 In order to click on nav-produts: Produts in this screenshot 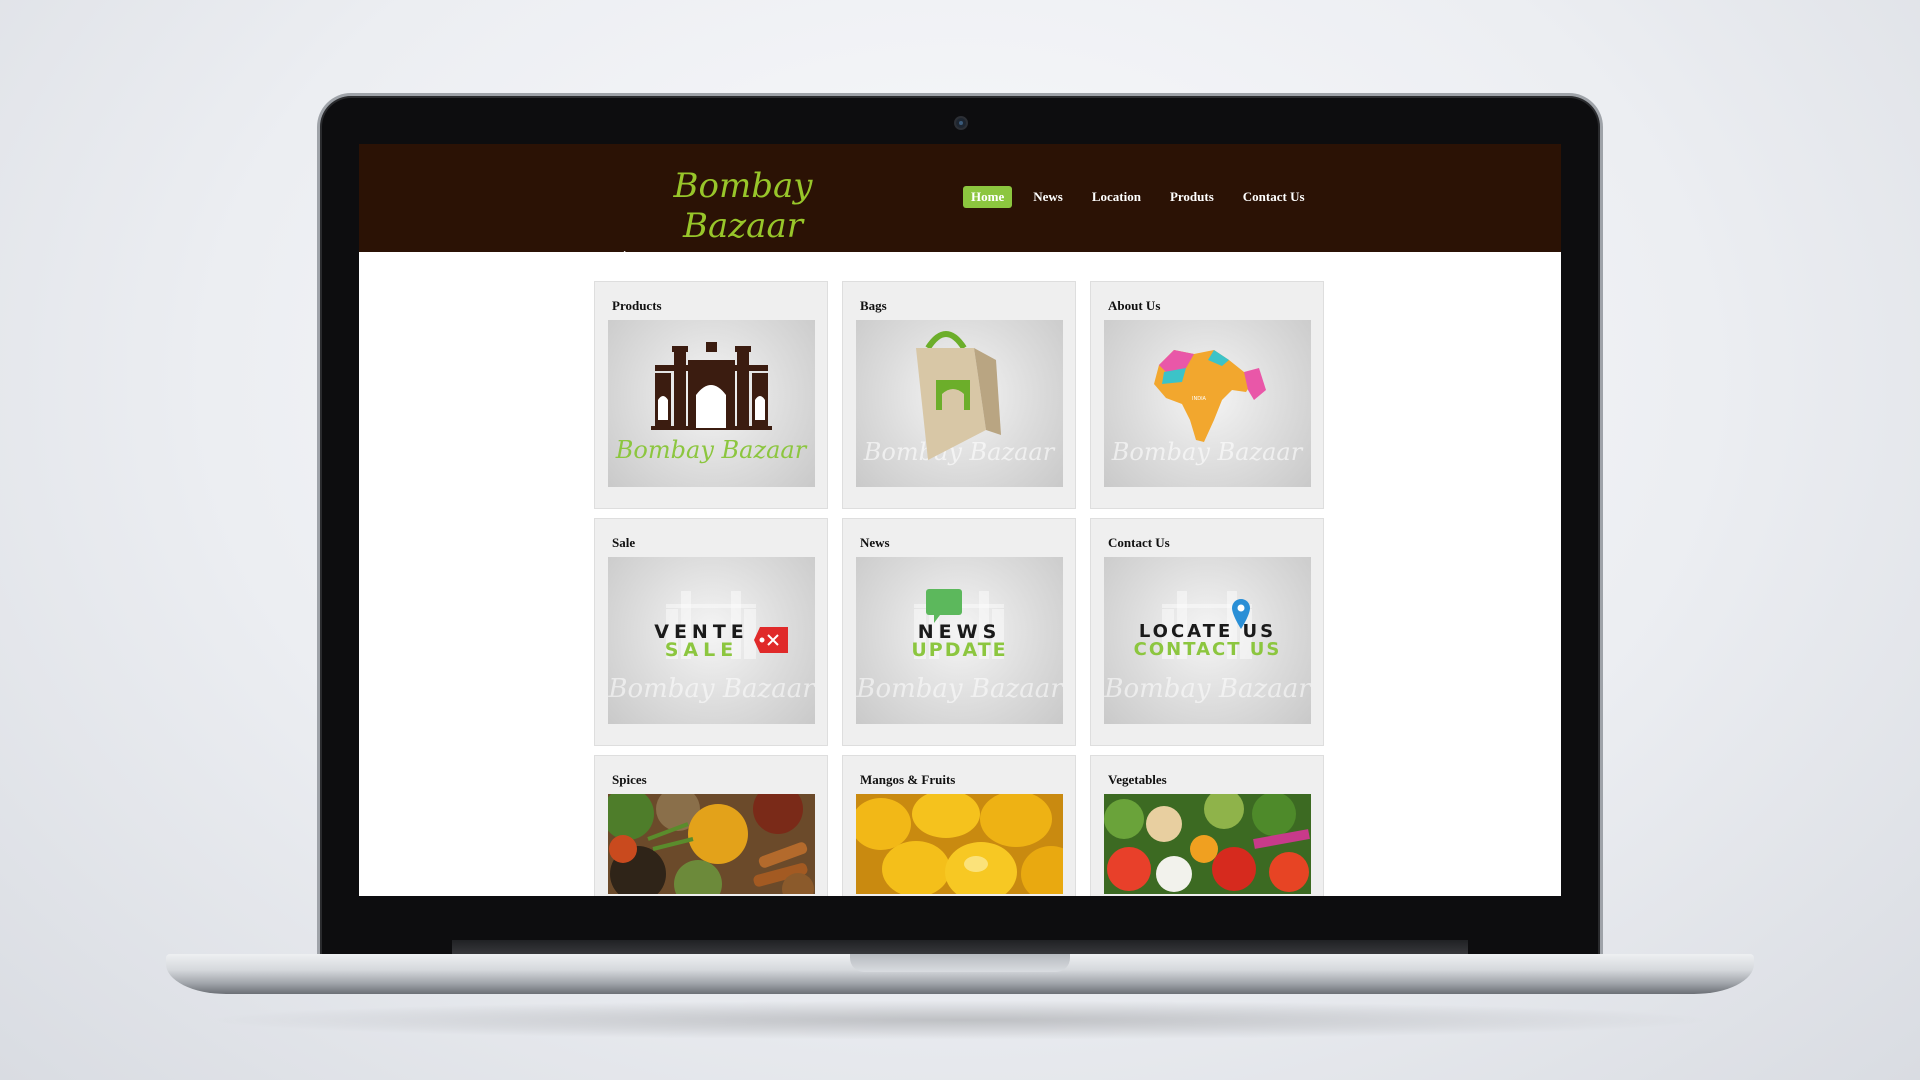, I will do `click(1192, 197)`.